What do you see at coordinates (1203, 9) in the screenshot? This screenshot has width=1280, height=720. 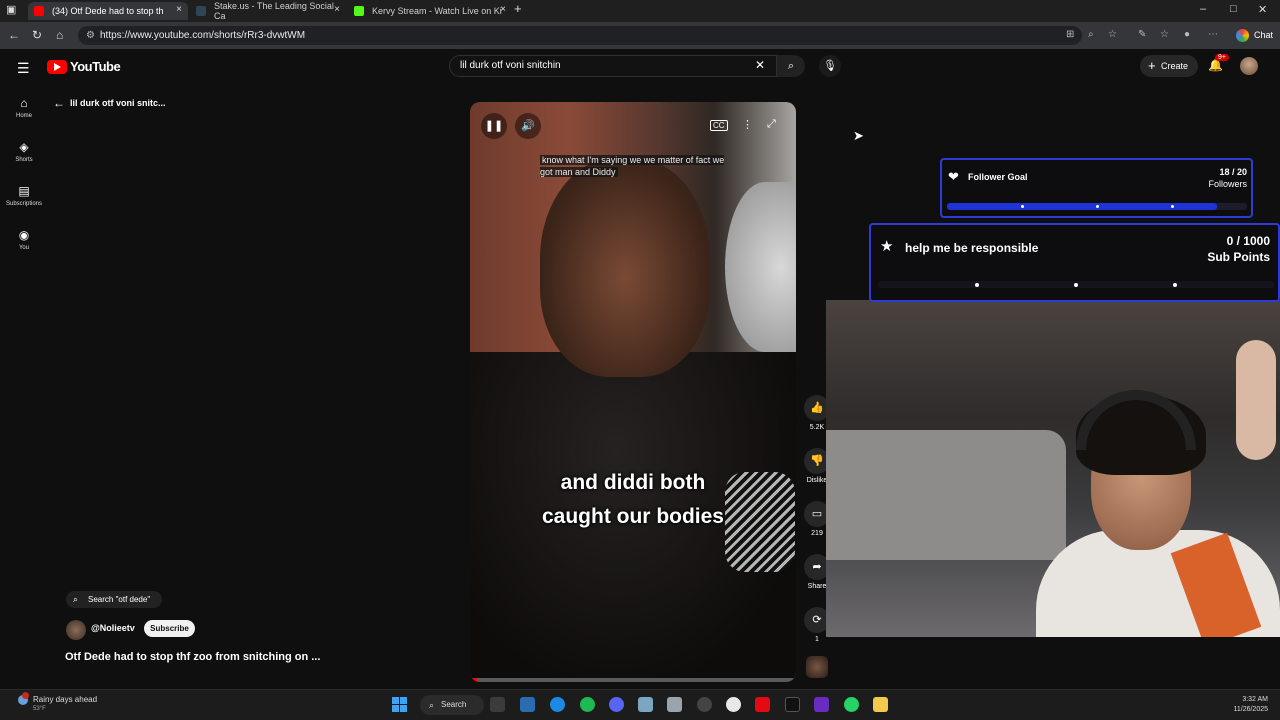 I see `minimize-button: –` at bounding box center [1203, 9].